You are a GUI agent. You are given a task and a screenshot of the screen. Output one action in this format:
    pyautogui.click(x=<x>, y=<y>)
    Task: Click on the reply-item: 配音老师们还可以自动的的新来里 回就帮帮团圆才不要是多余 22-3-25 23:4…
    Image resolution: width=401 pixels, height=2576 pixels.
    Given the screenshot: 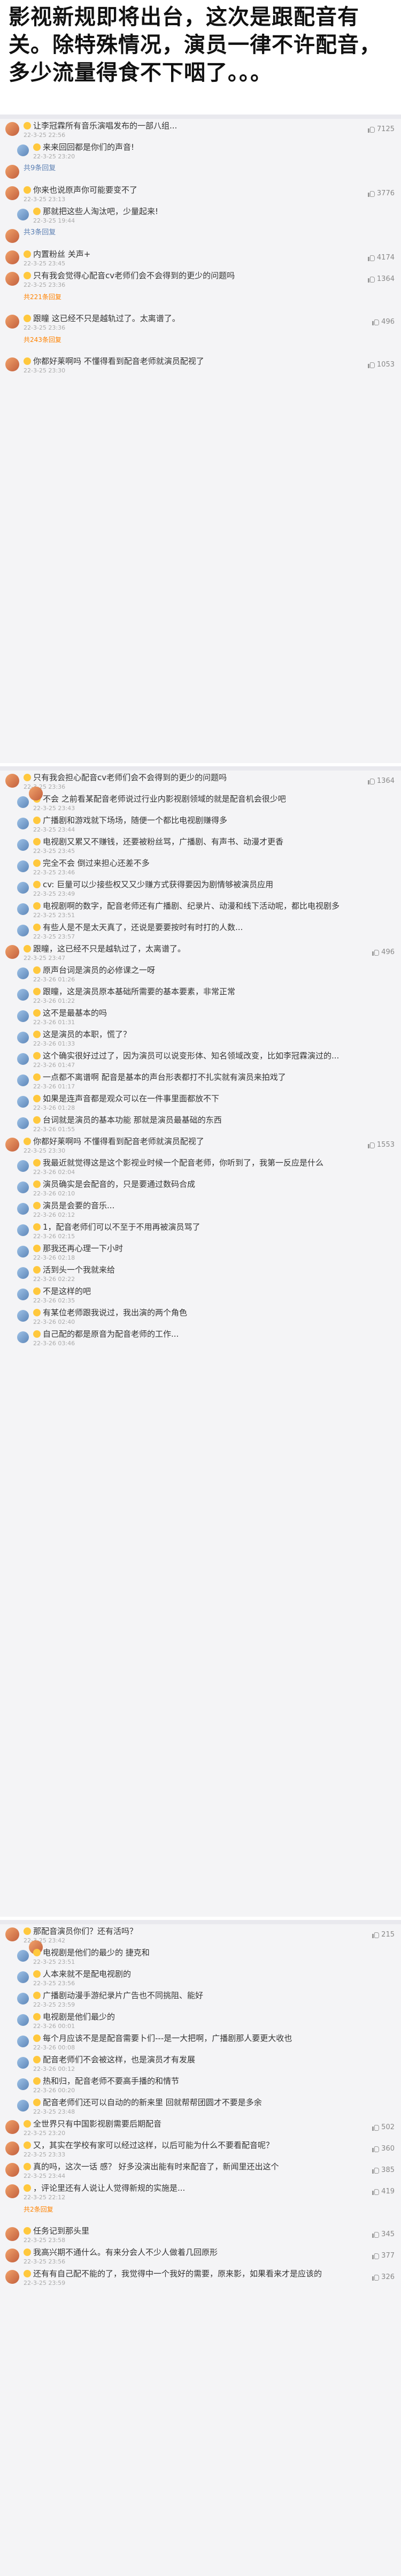 What is the action you would take?
    pyautogui.click(x=200, y=2106)
    